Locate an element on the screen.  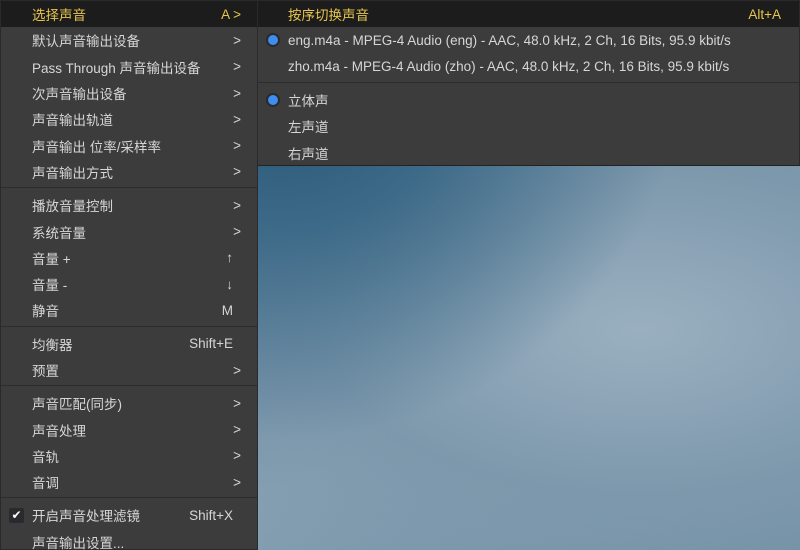
menu-item-pass-through-device: Pass Through 声音输出设备 > is located at coordinates (129, 67).